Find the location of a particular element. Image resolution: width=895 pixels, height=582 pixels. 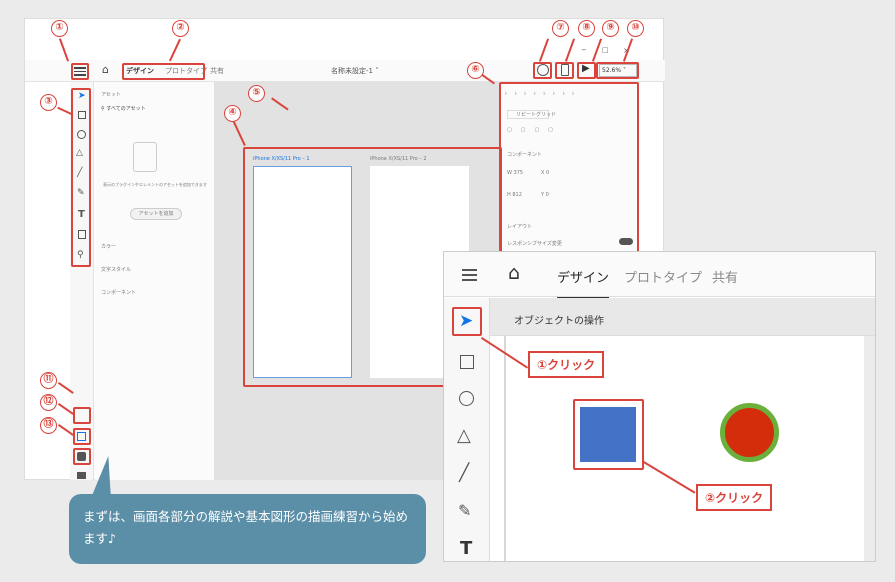

zoom-text-tool-icon: T is located at coordinates (466, 548).